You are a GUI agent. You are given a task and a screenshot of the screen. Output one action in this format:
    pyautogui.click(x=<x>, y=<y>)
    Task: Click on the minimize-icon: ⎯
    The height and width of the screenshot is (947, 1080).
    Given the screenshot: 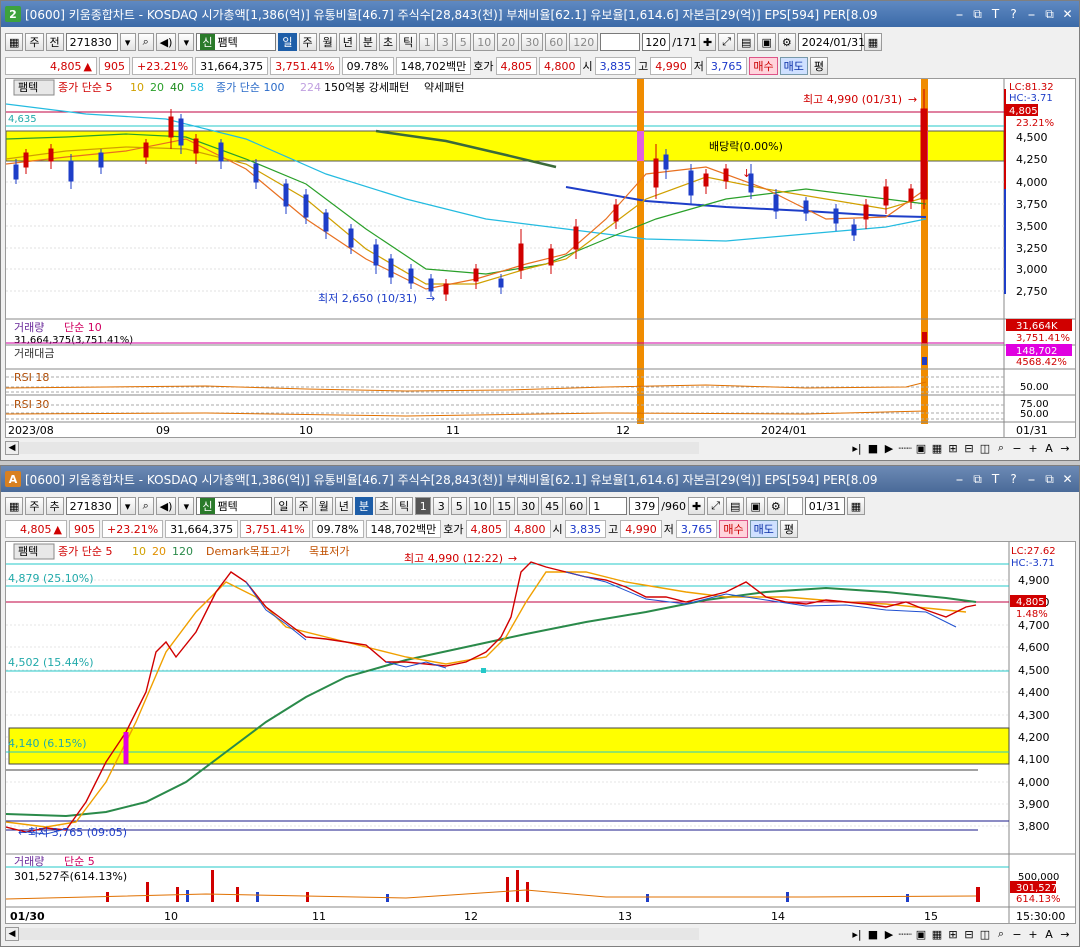 What is the action you would take?
    pyautogui.click(x=959, y=479)
    